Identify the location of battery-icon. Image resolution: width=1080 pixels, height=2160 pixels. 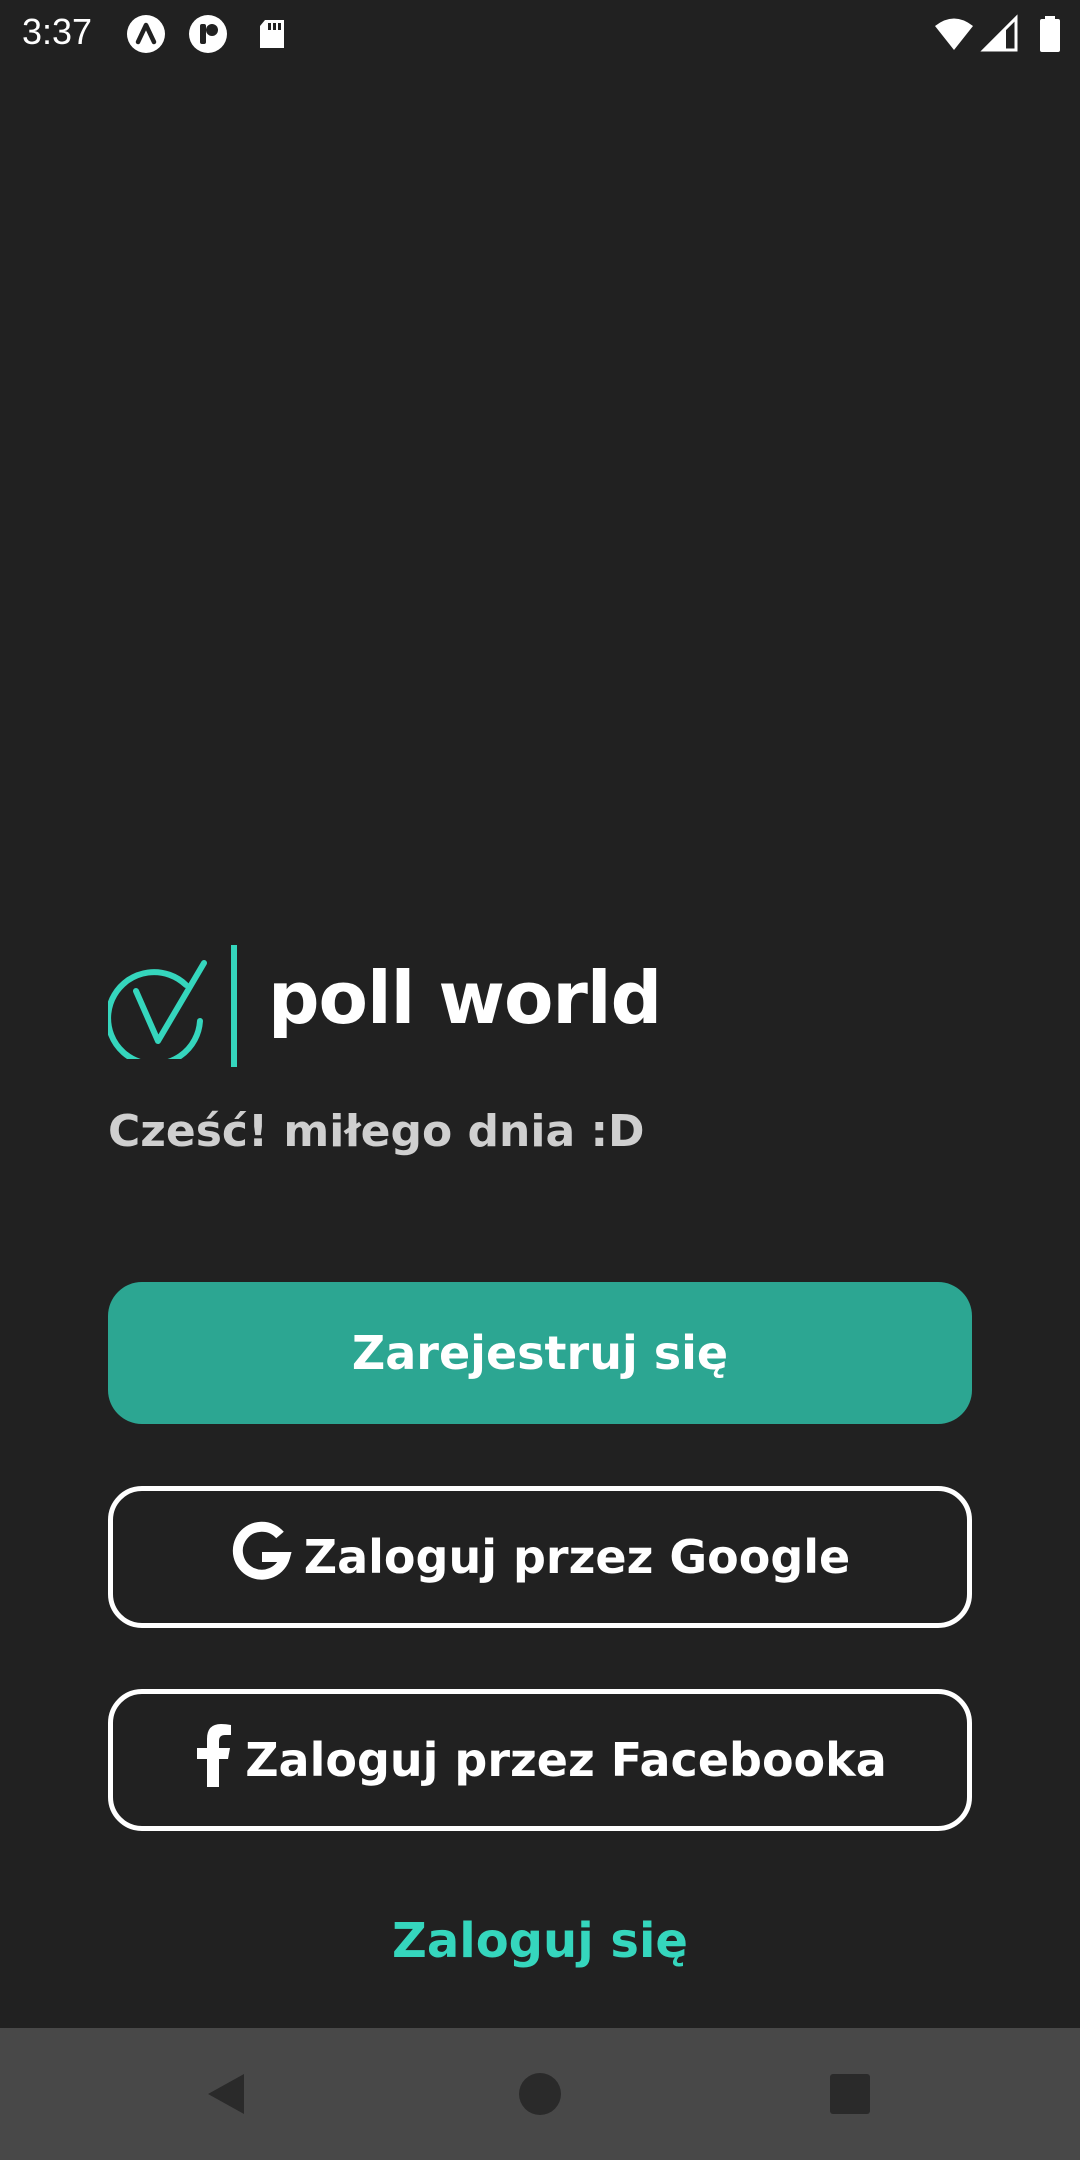
(1050, 34).